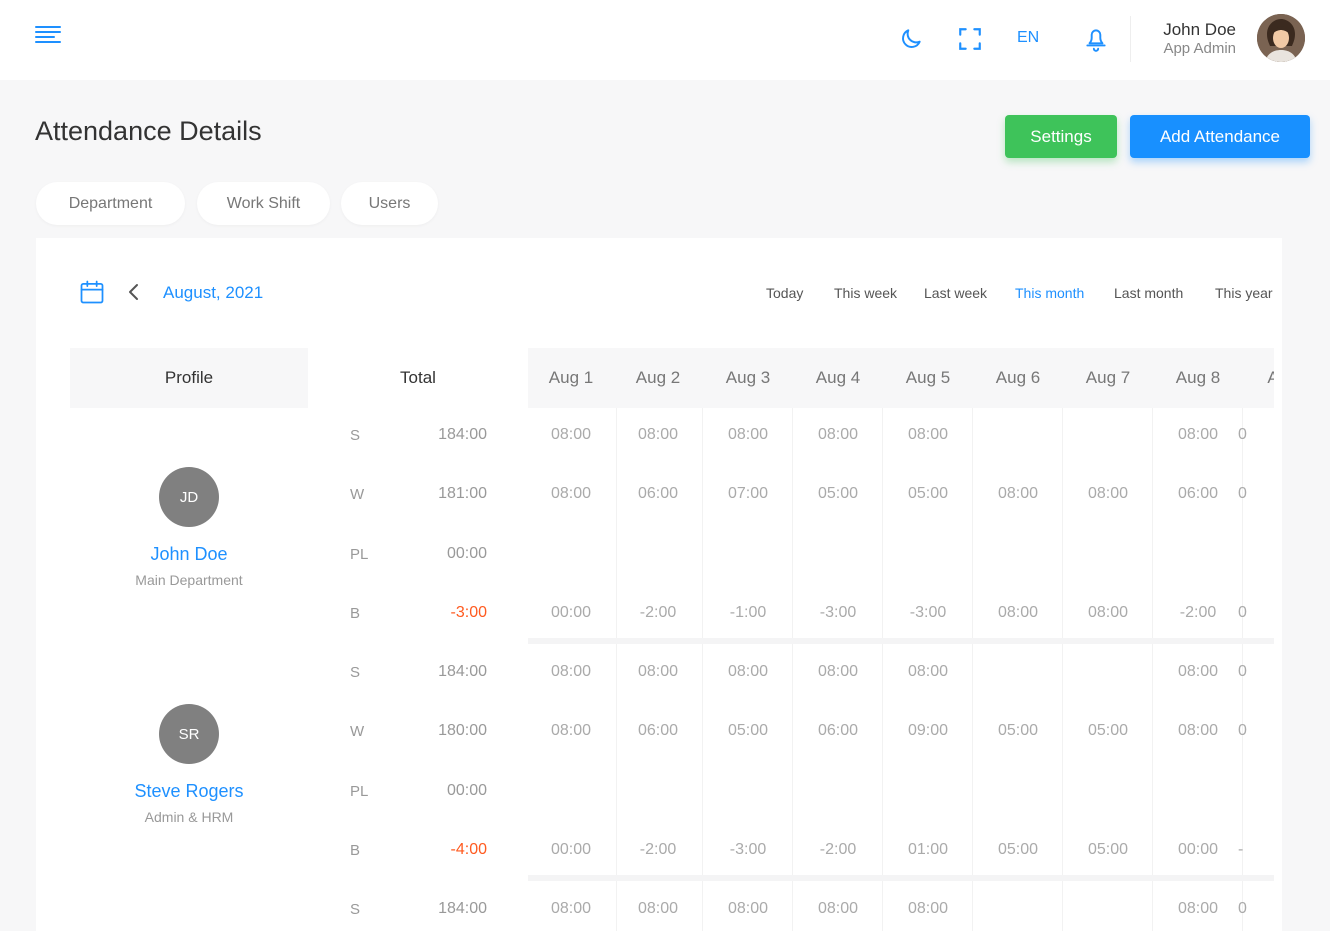 This screenshot has height=931, width=1330. What do you see at coordinates (189, 554) in the screenshot?
I see `user-profile-name: John Doe` at bounding box center [189, 554].